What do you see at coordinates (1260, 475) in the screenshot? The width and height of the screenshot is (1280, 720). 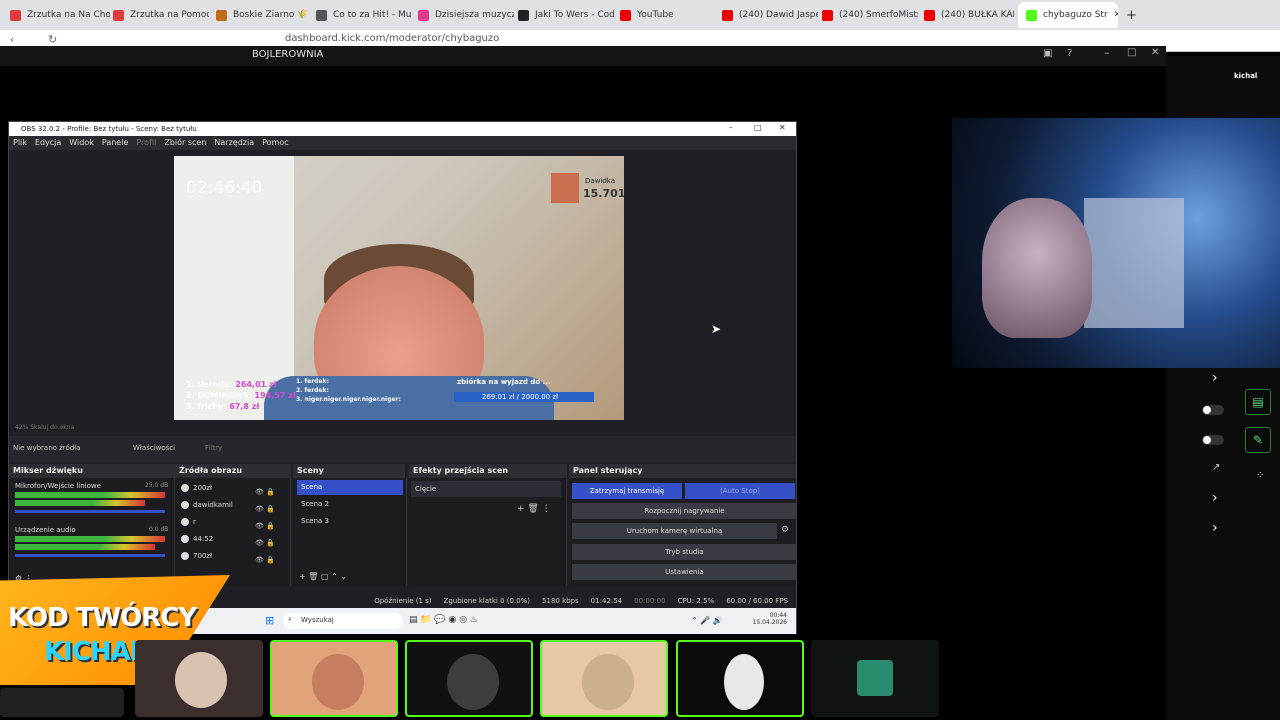 I see `dots-icon: ⁘` at bounding box center [1260, 475].